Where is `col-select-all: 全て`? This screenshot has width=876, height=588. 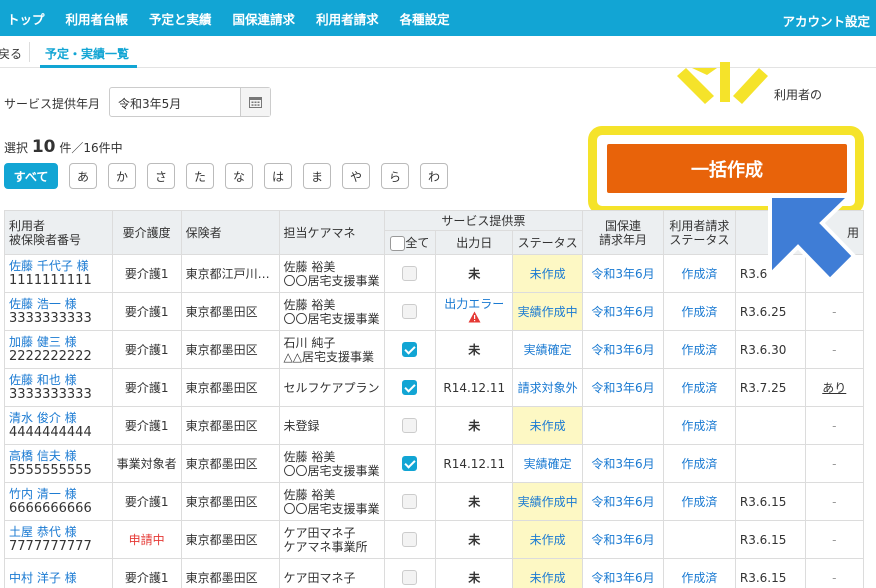 col-select-all: 全て is located at coordinates (410, 242).